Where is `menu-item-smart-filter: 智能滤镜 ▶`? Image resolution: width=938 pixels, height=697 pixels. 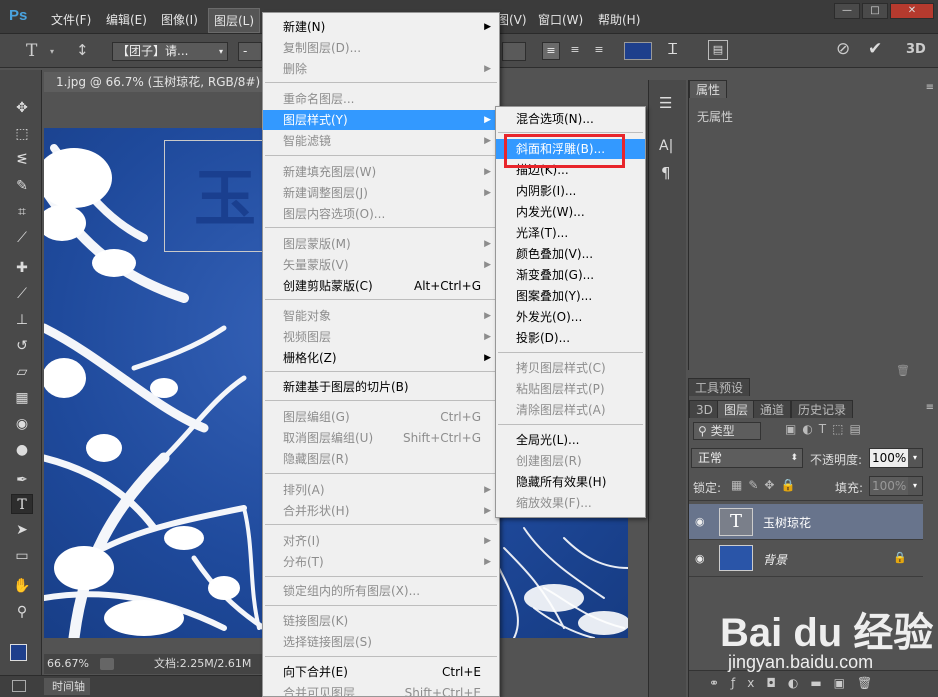 menu-item-smart-filter: 智能滤镜 ▶ is located at coordinates (381, 141).